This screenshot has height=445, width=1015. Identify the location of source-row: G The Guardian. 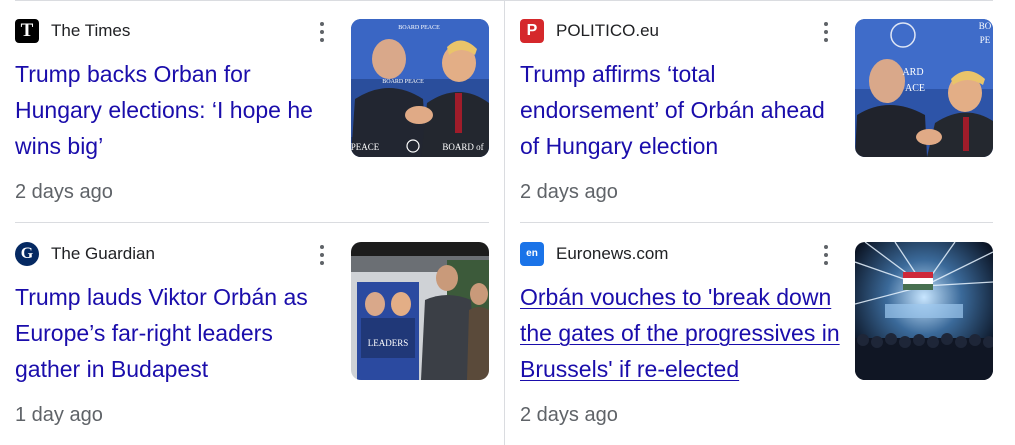
(85, 254).